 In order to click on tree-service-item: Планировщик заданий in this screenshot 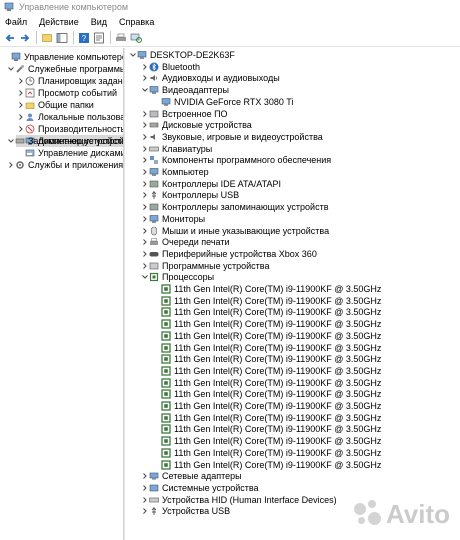, I will do `click(69, 81)`.